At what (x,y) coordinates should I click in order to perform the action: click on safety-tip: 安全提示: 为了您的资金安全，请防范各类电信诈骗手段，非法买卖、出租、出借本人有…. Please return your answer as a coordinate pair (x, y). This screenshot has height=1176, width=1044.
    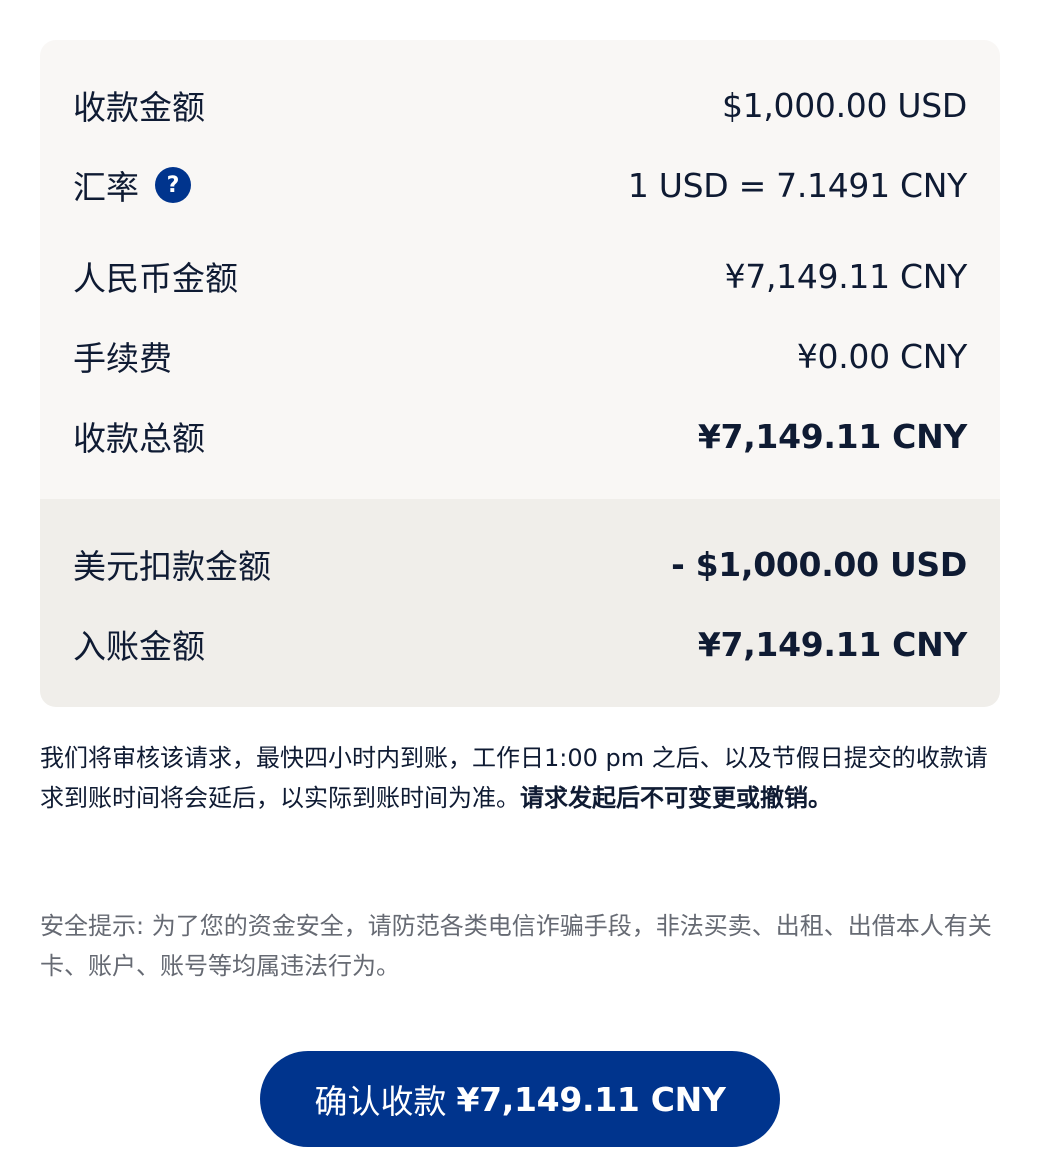
    Looking at the image, I should click on (516, 946).